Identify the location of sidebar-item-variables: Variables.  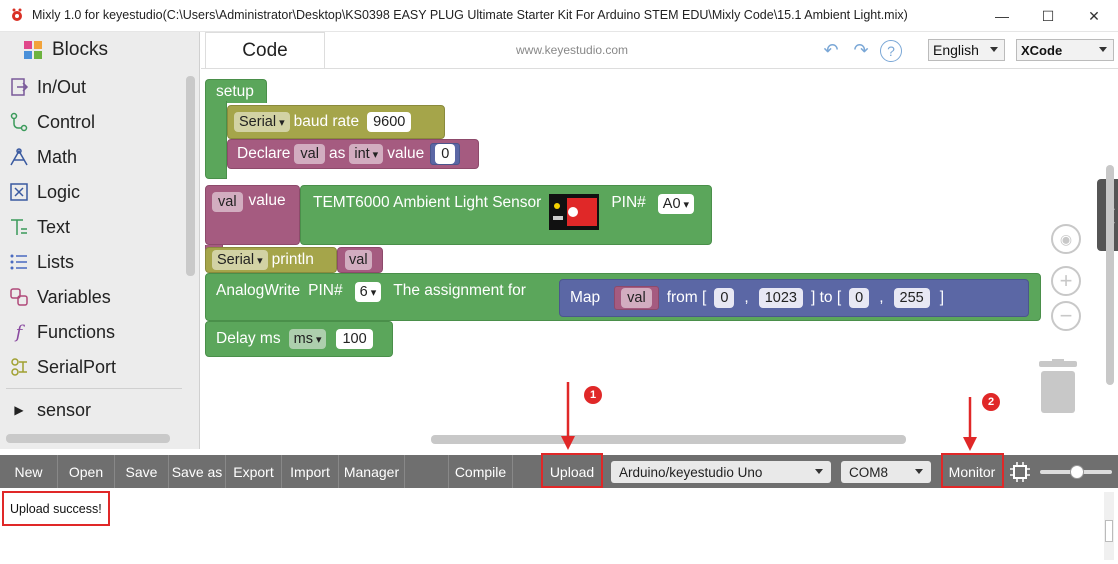
(59, 297).